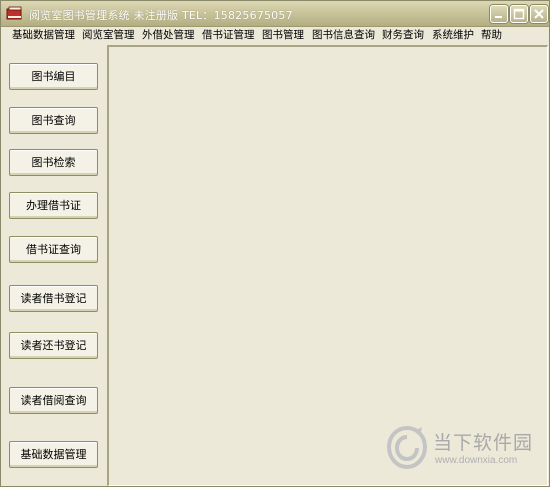  Describe the element at coordinates (228, 35) in the screenshot. I see `menu-library-card: 借书证管理` at that location.